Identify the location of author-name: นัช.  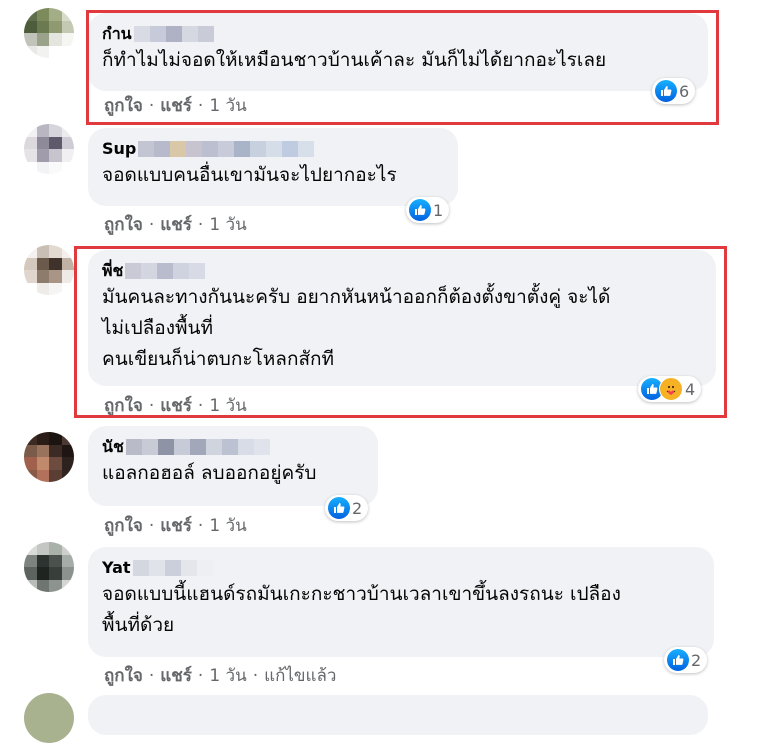
(113, 447).